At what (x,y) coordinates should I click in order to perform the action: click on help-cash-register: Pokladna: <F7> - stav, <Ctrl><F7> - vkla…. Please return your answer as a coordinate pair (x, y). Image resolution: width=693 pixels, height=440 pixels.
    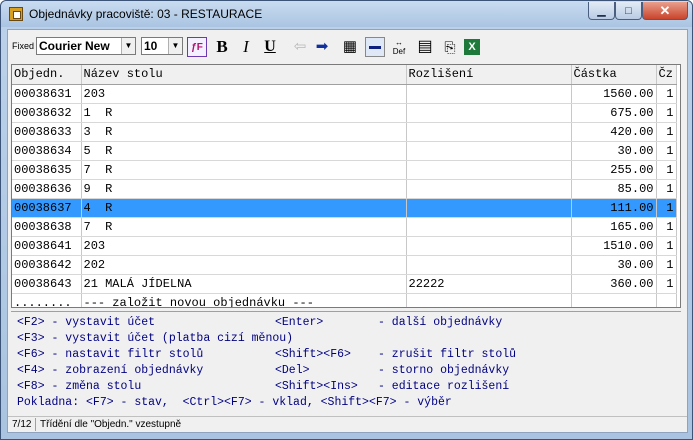
    Looking at the image, I should click on (234, 402).